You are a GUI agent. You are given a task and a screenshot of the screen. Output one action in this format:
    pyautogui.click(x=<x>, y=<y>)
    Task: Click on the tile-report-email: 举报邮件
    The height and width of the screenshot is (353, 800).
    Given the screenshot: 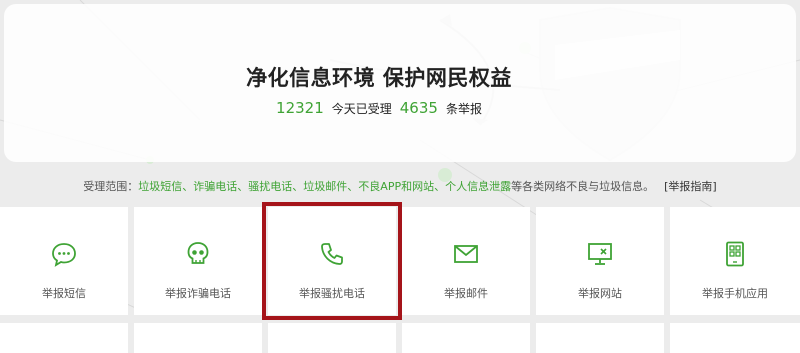 What is the action you would take?
    pyautogui.click(x=466, y=261)
    